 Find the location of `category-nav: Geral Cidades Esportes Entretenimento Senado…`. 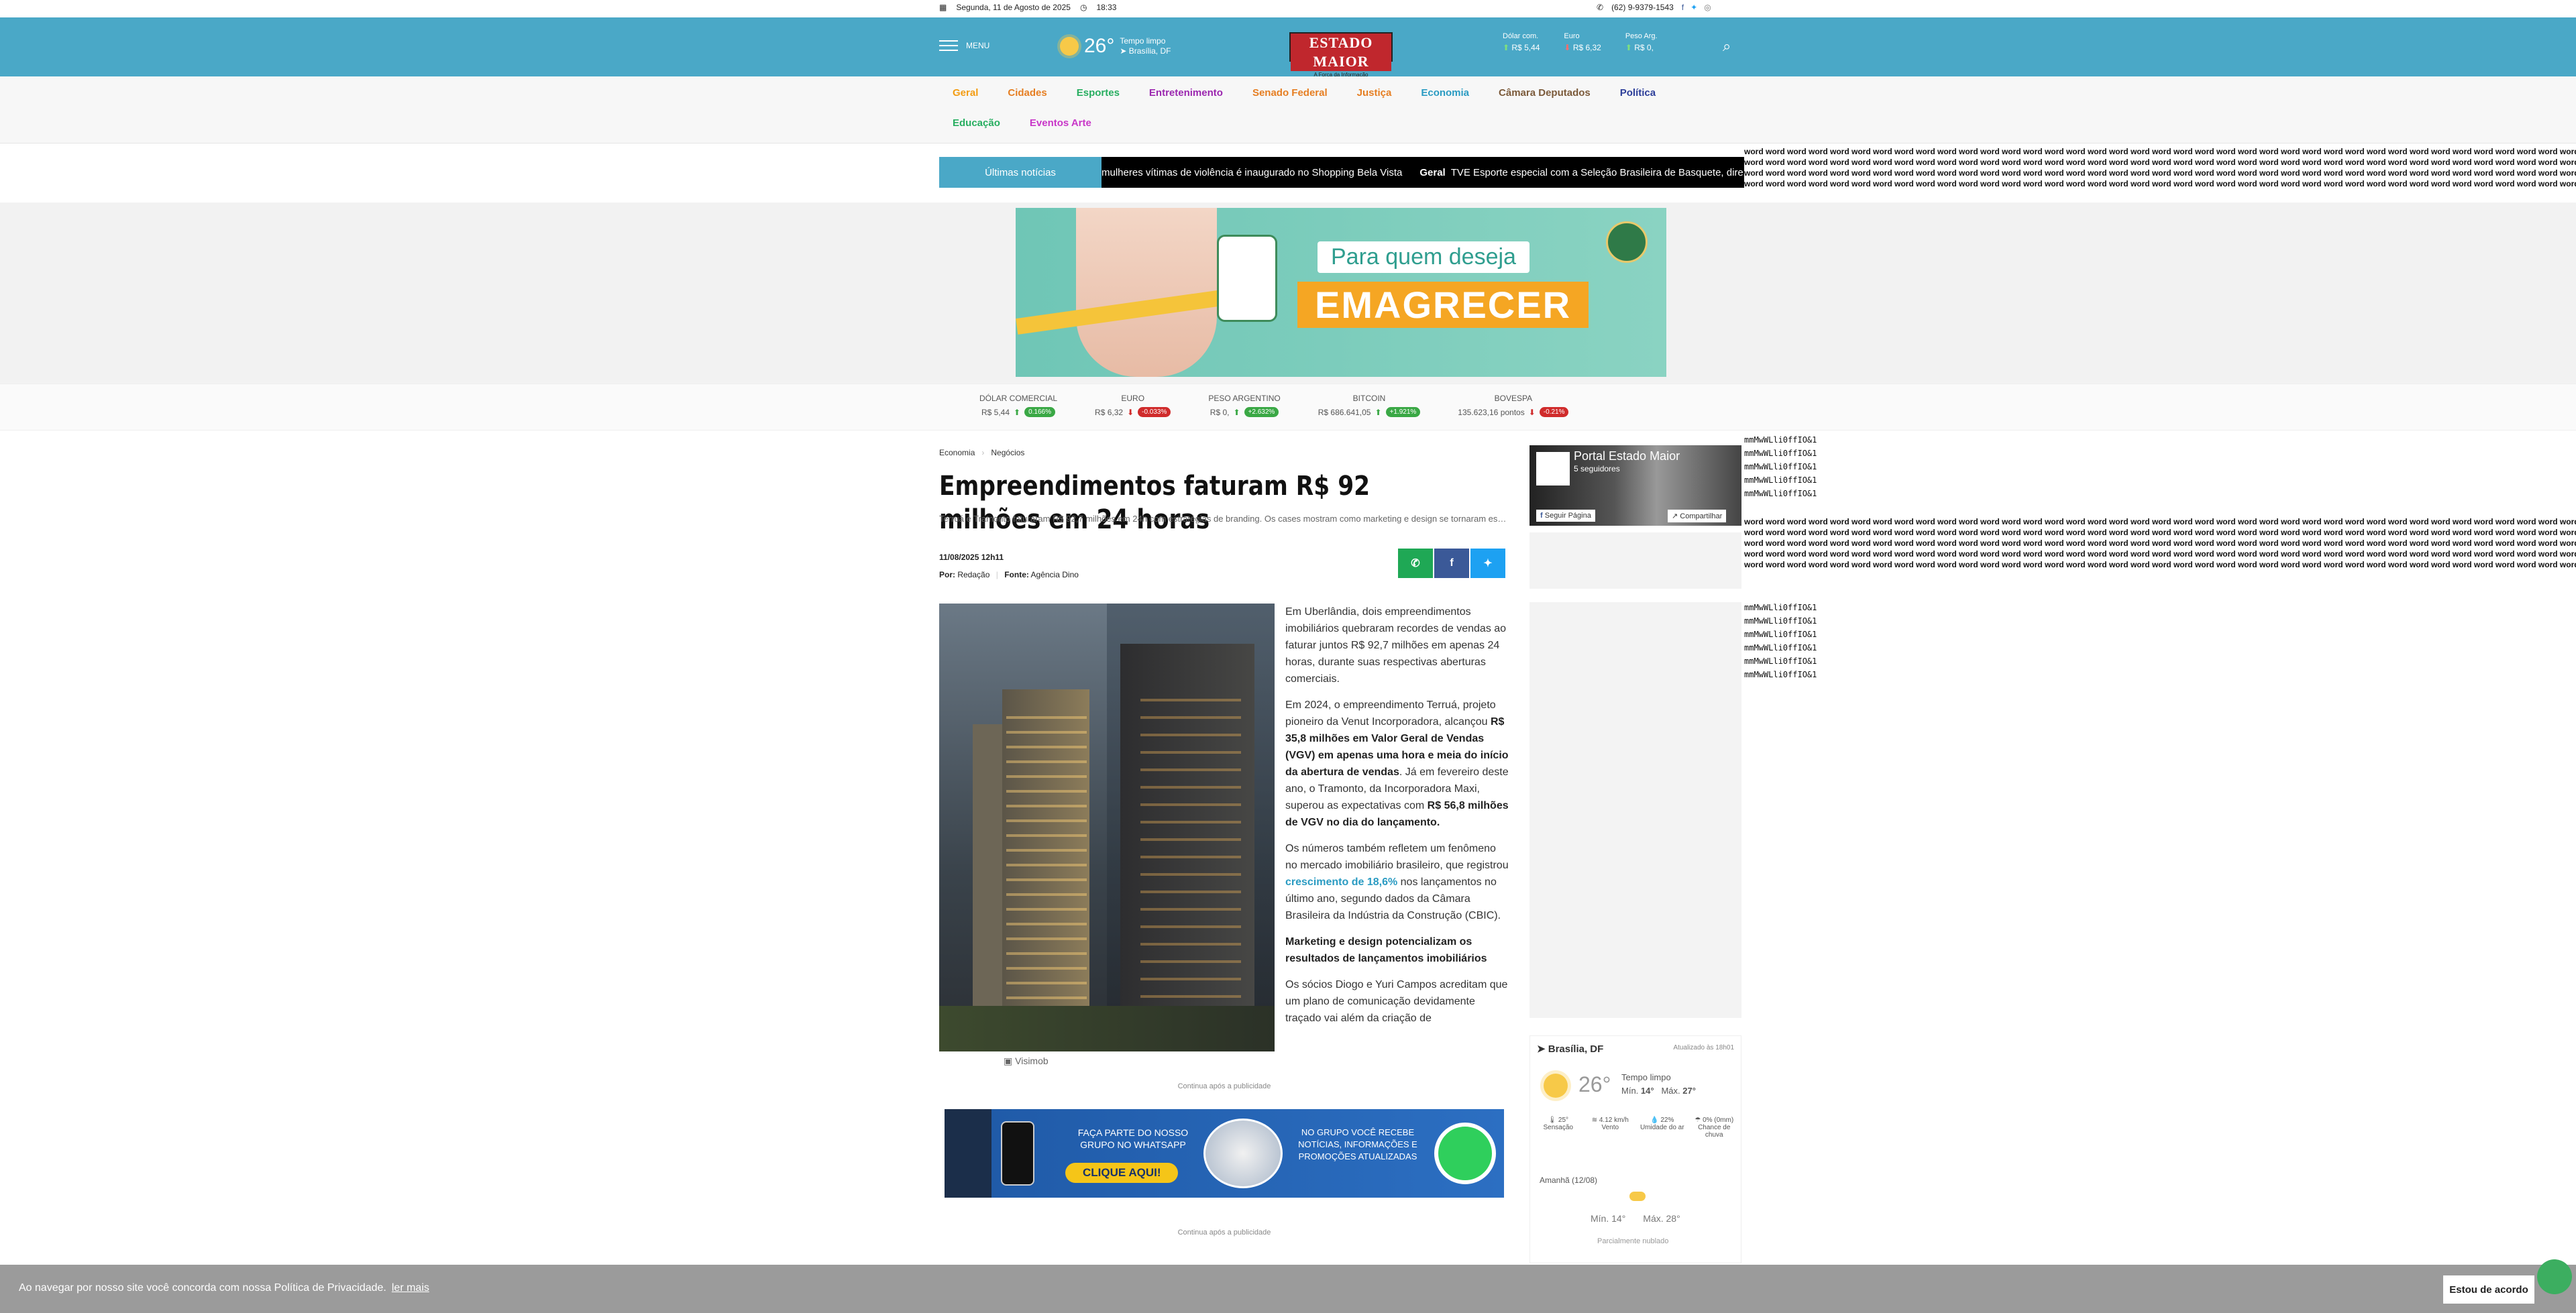

category-nav: Geral Cidades Esportes Entretenimento Senado… is located at coordinates (1288, 110).